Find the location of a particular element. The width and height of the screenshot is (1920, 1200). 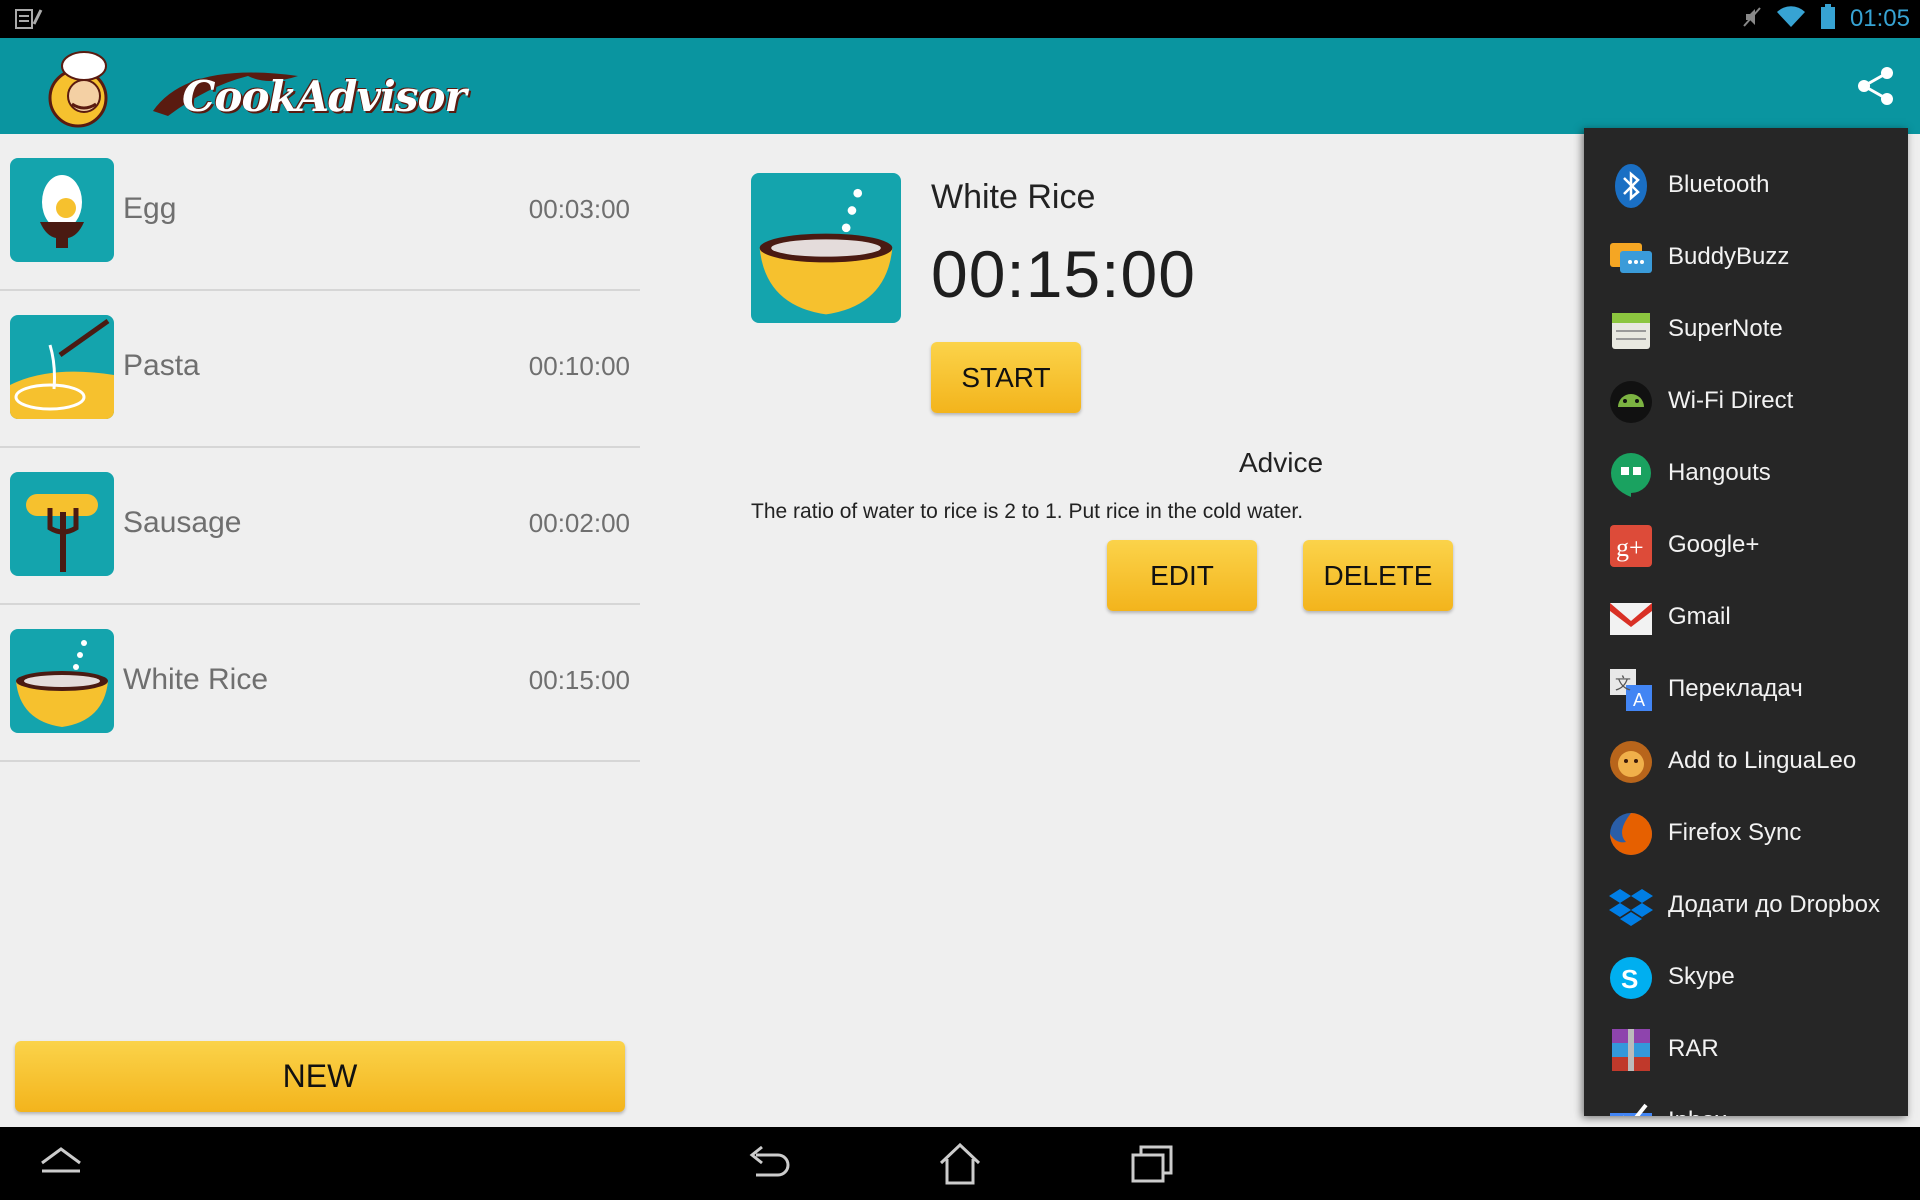

list-item: Egg 00:03:00 is located at coordinates (320, 212).